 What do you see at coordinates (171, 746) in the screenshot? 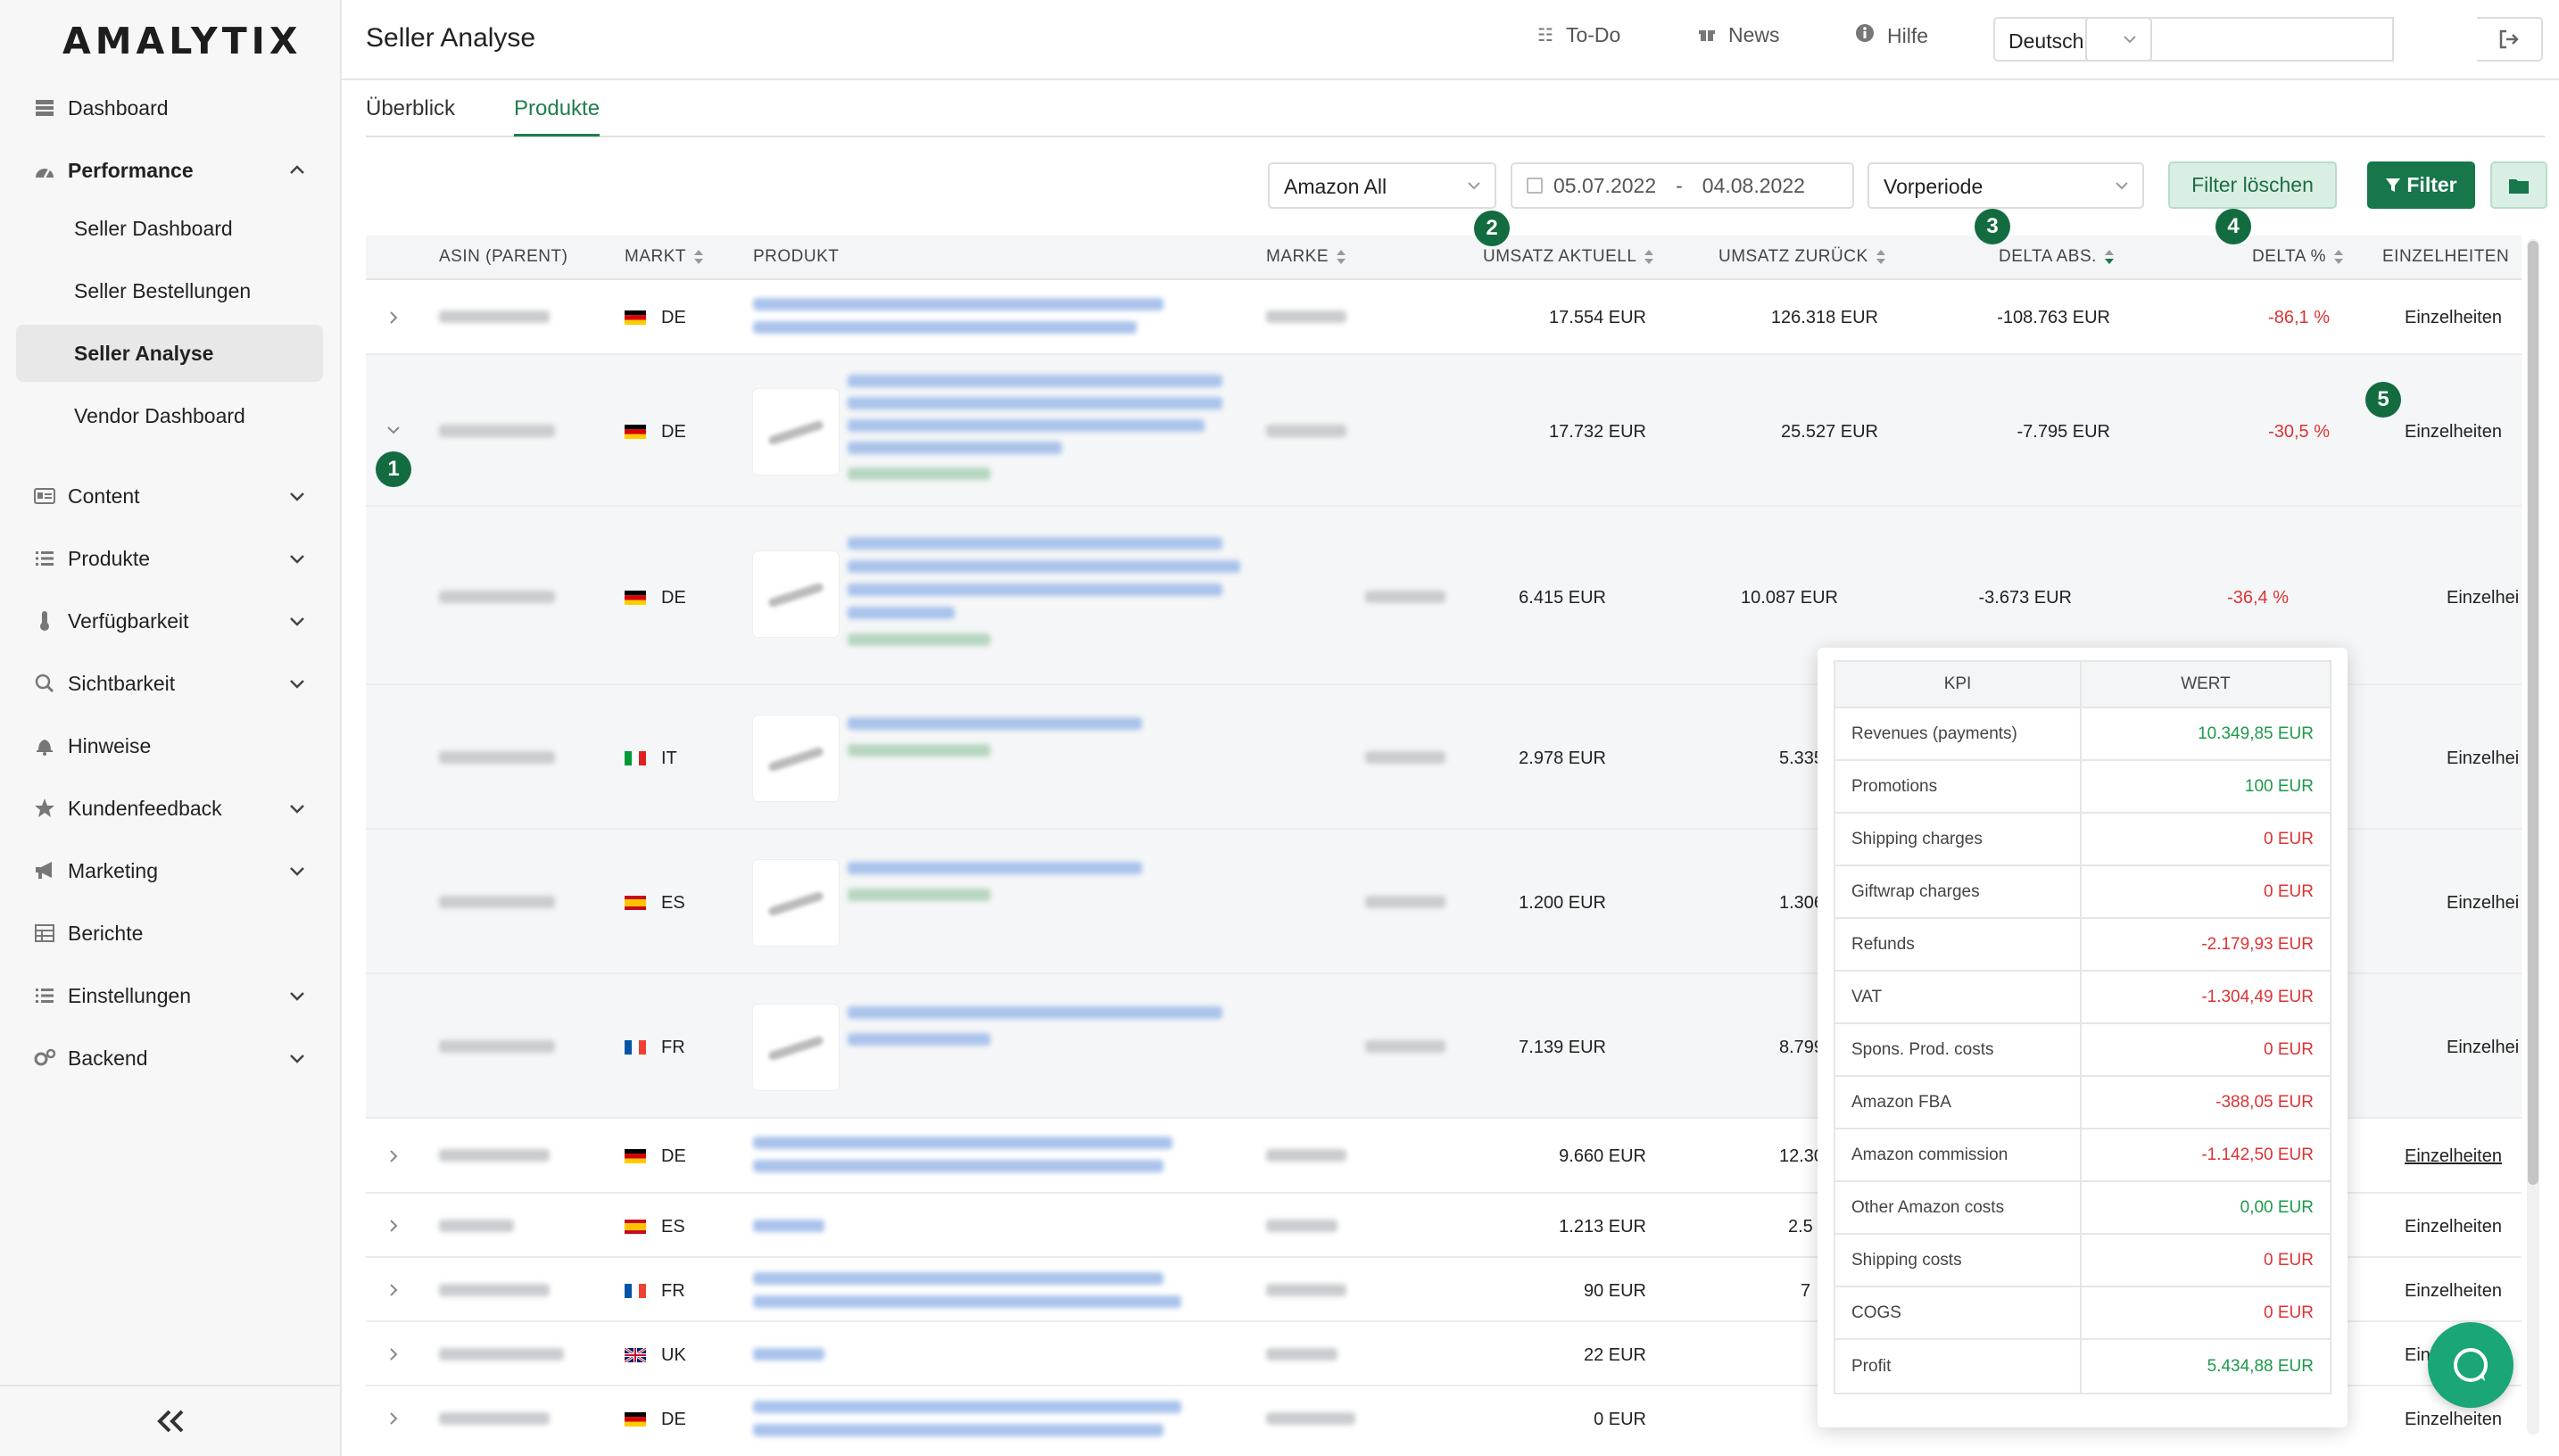
I see `sidebar-item-hinweise: Hinweise` at bounding box center [171, 746].